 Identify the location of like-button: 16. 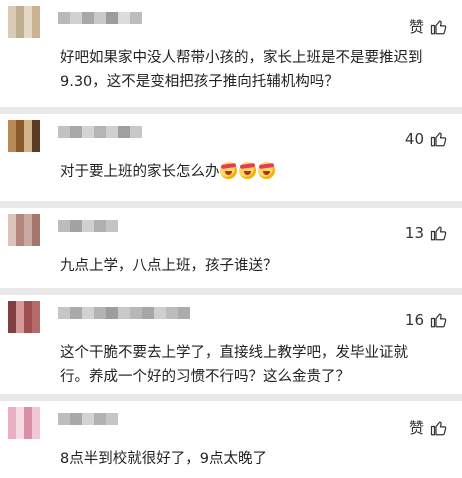
(426, 320).